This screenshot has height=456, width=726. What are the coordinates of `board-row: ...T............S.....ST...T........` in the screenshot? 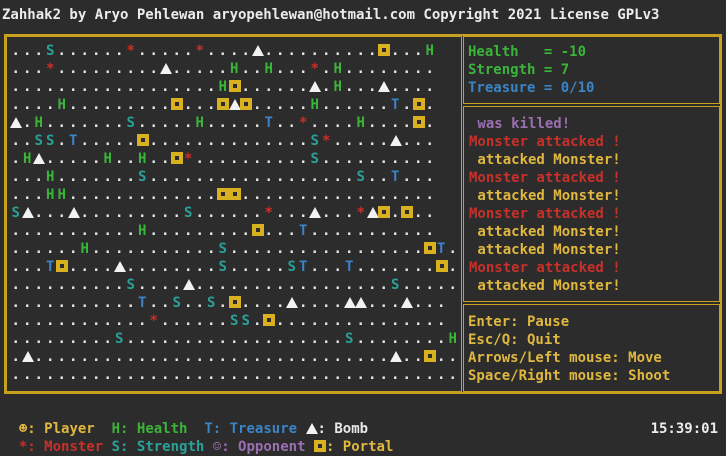 It's located at (234, 267).